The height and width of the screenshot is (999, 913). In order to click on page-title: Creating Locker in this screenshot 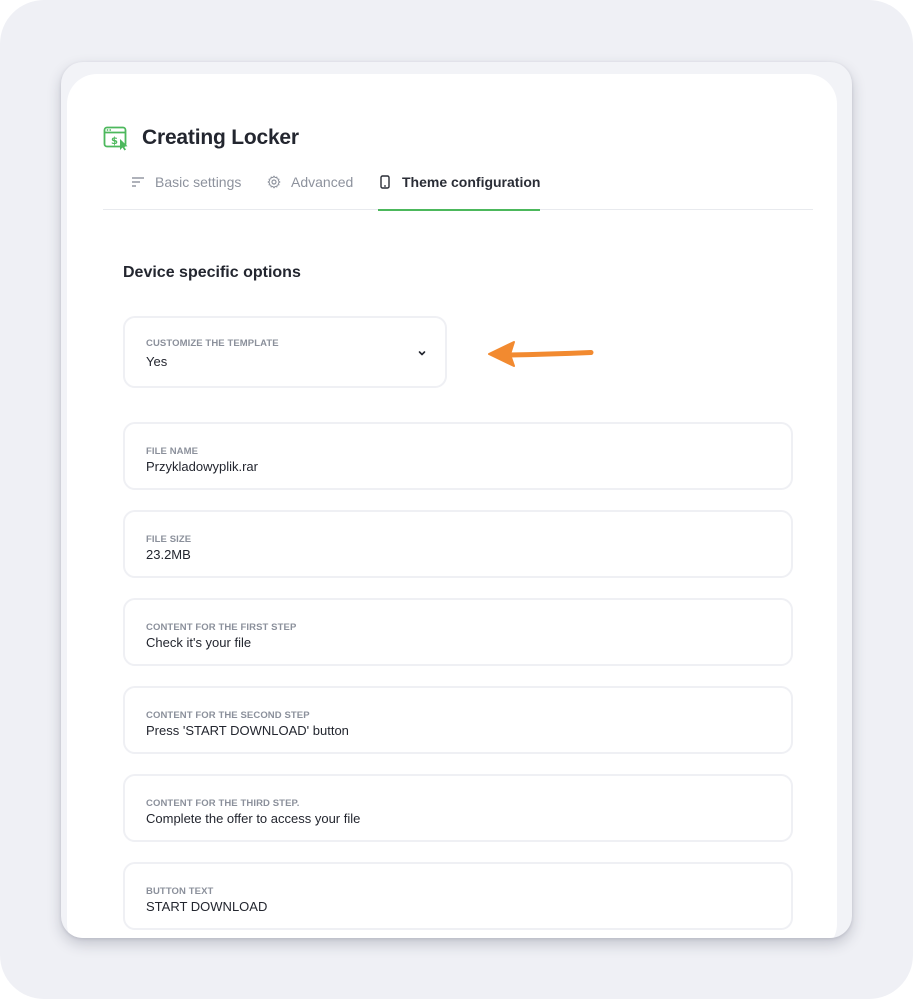, I will do `click(220, 137)`.